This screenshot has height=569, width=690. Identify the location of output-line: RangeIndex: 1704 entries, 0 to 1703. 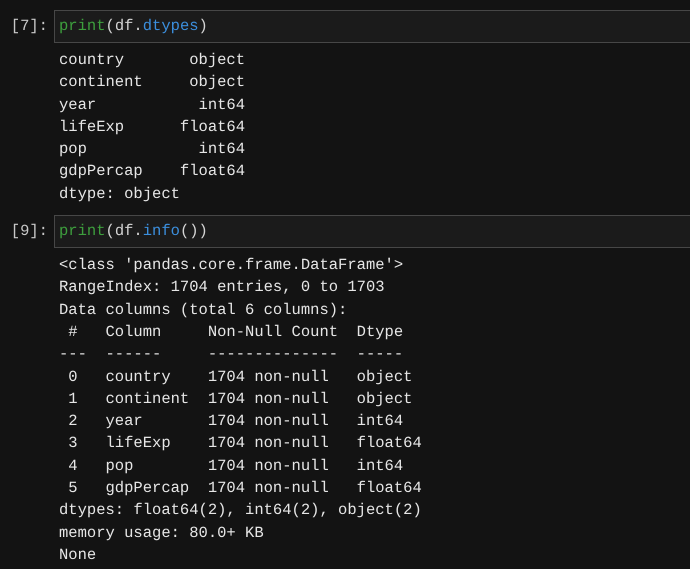
(222, 287).